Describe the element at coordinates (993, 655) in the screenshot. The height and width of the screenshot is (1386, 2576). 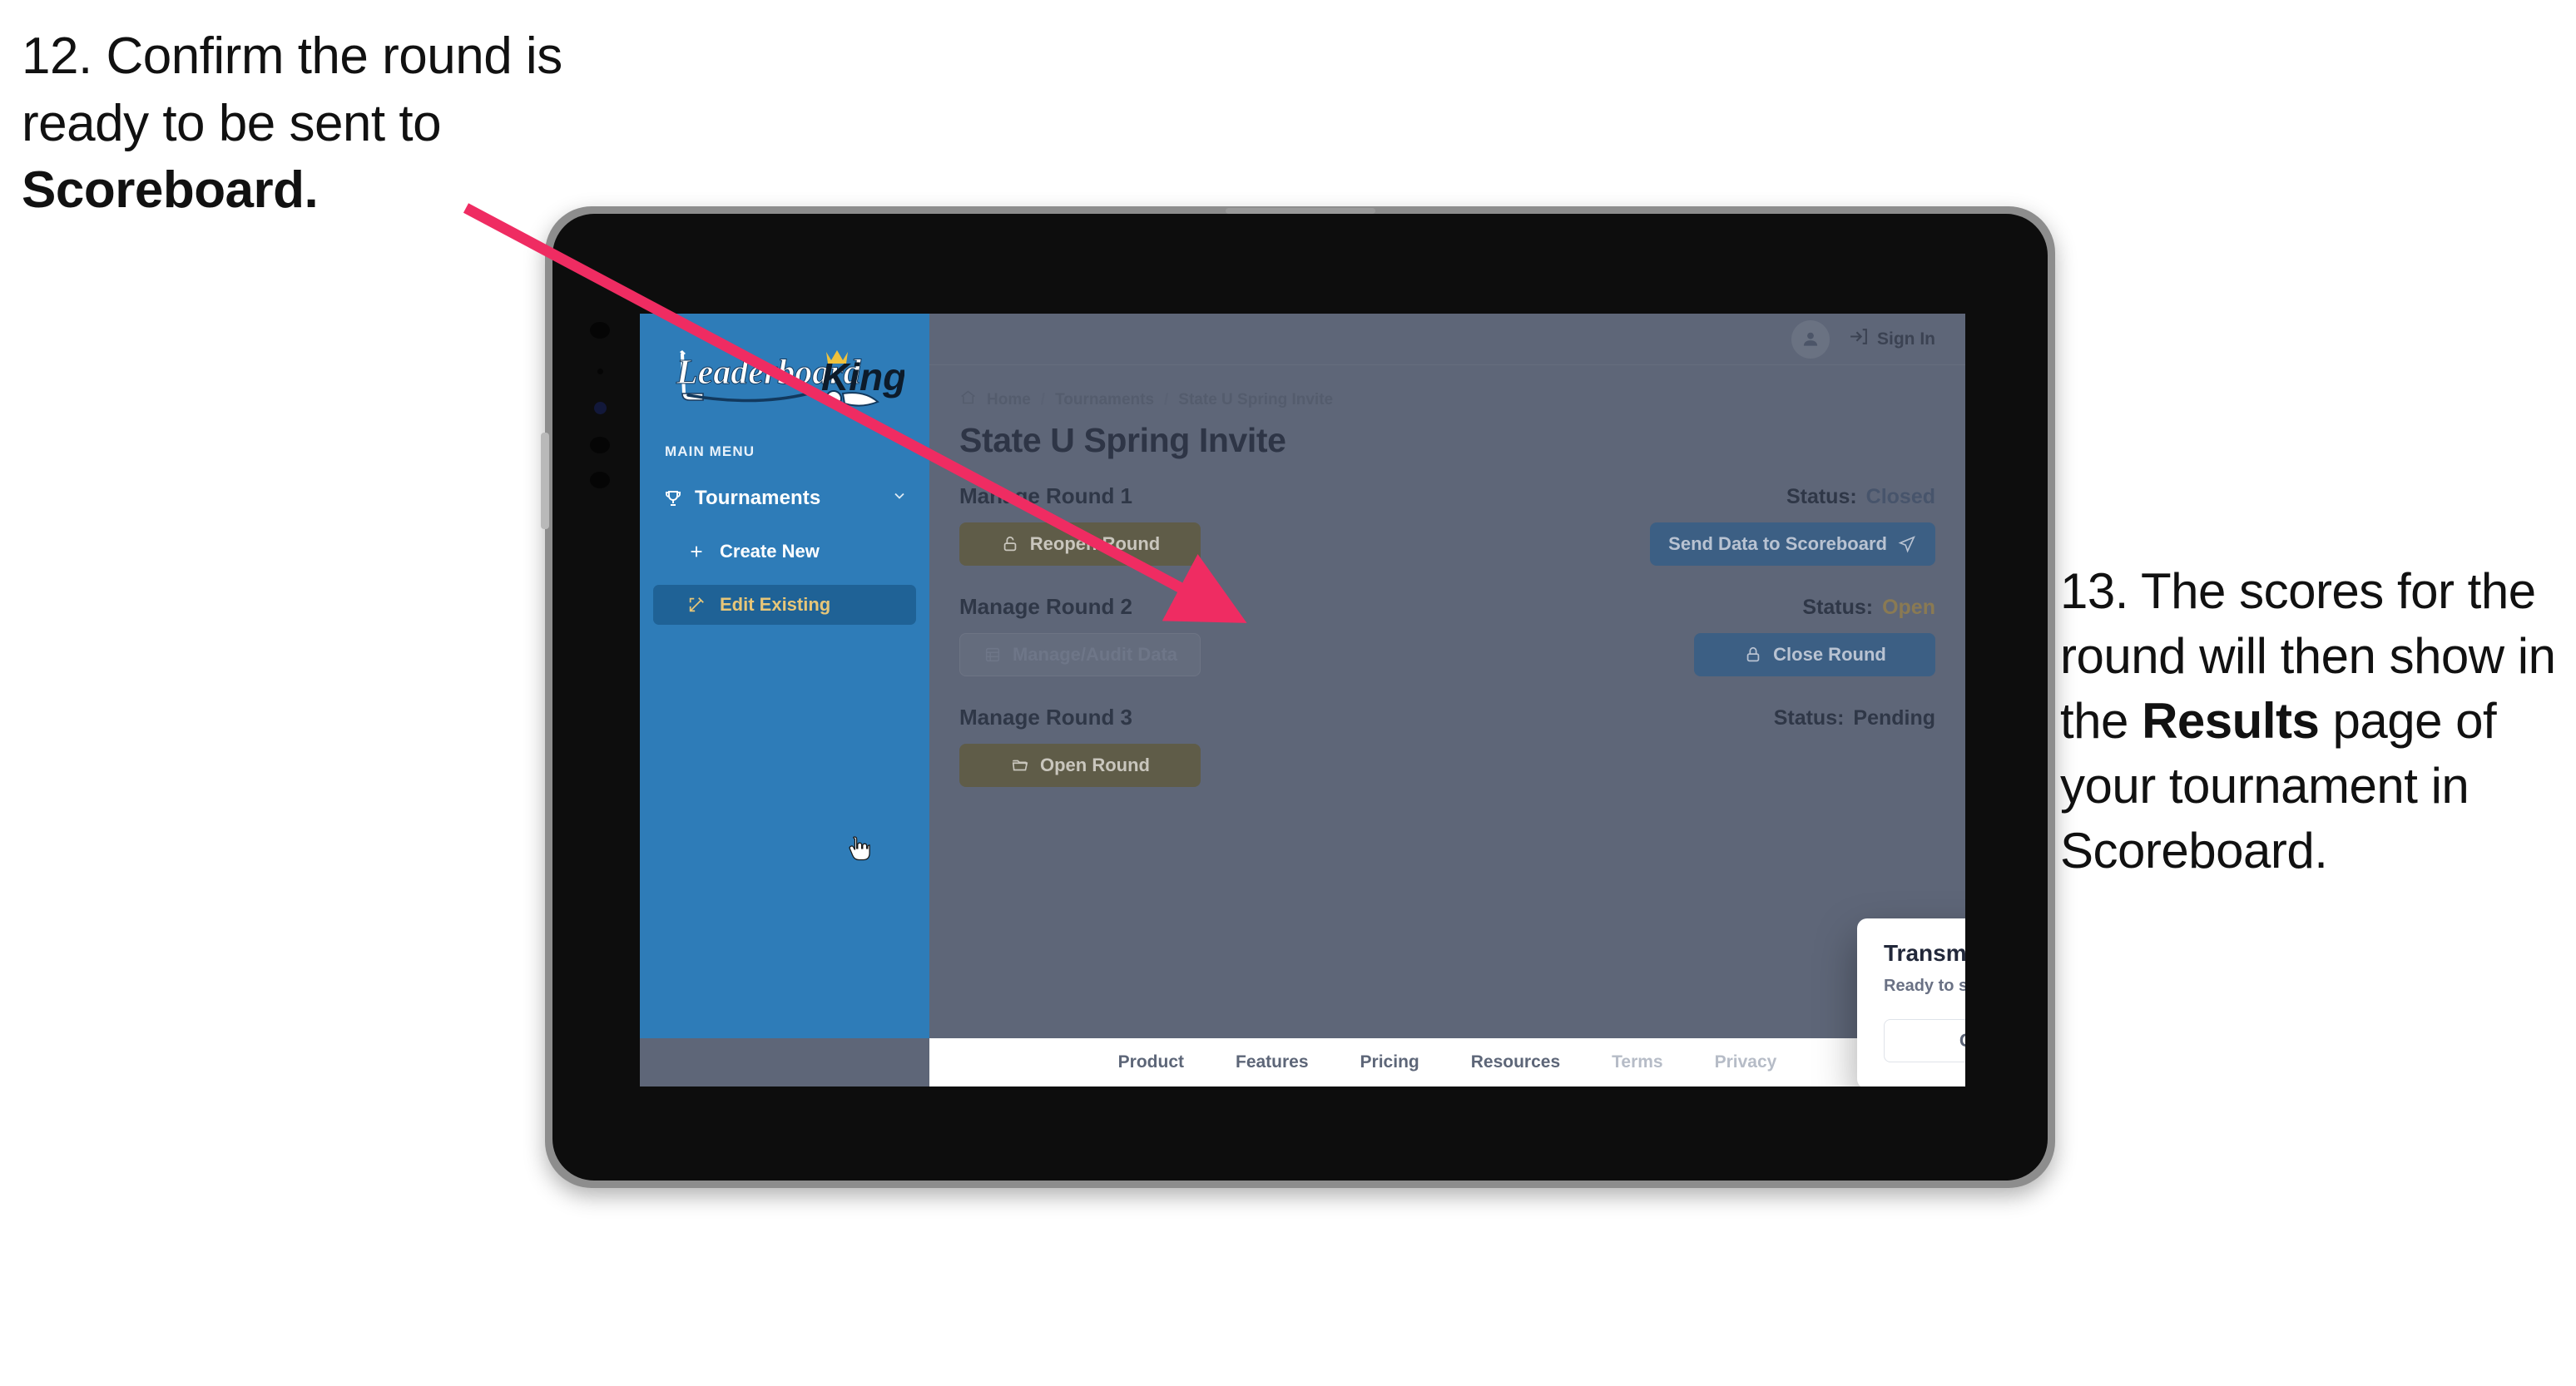
I see `table-icon` at that location.